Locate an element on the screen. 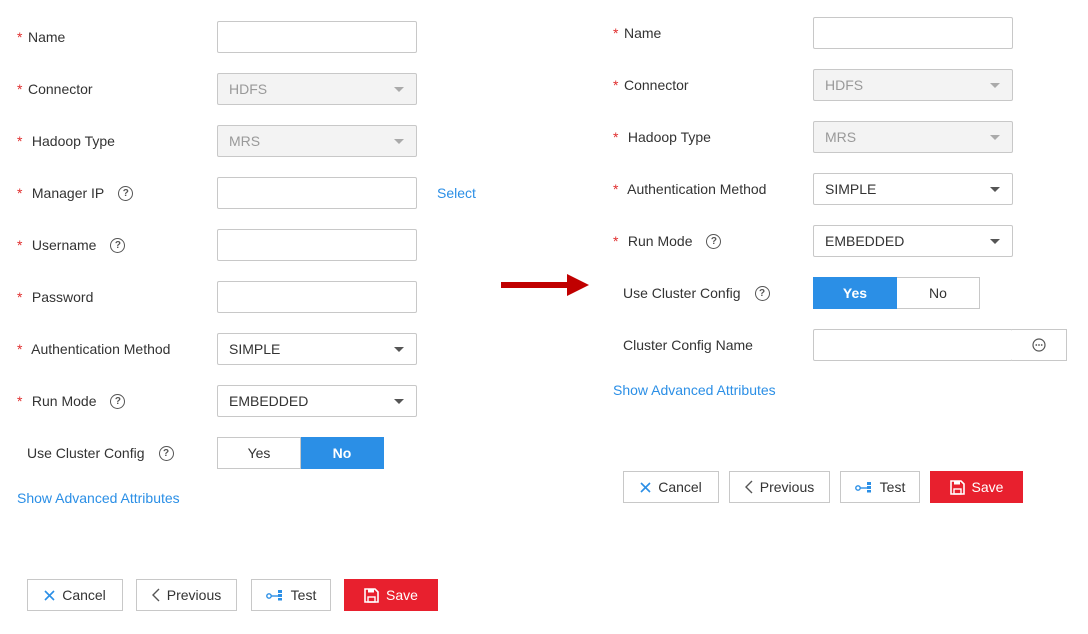  username-label: * Username? is located at coordinates (71, 245).